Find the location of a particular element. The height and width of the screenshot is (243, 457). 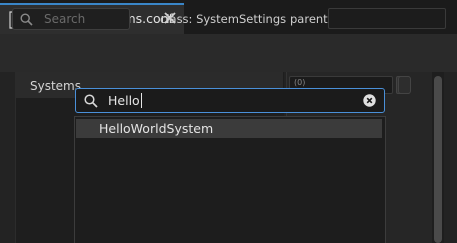

clear-search-icon is located at coordinates (369, 100).